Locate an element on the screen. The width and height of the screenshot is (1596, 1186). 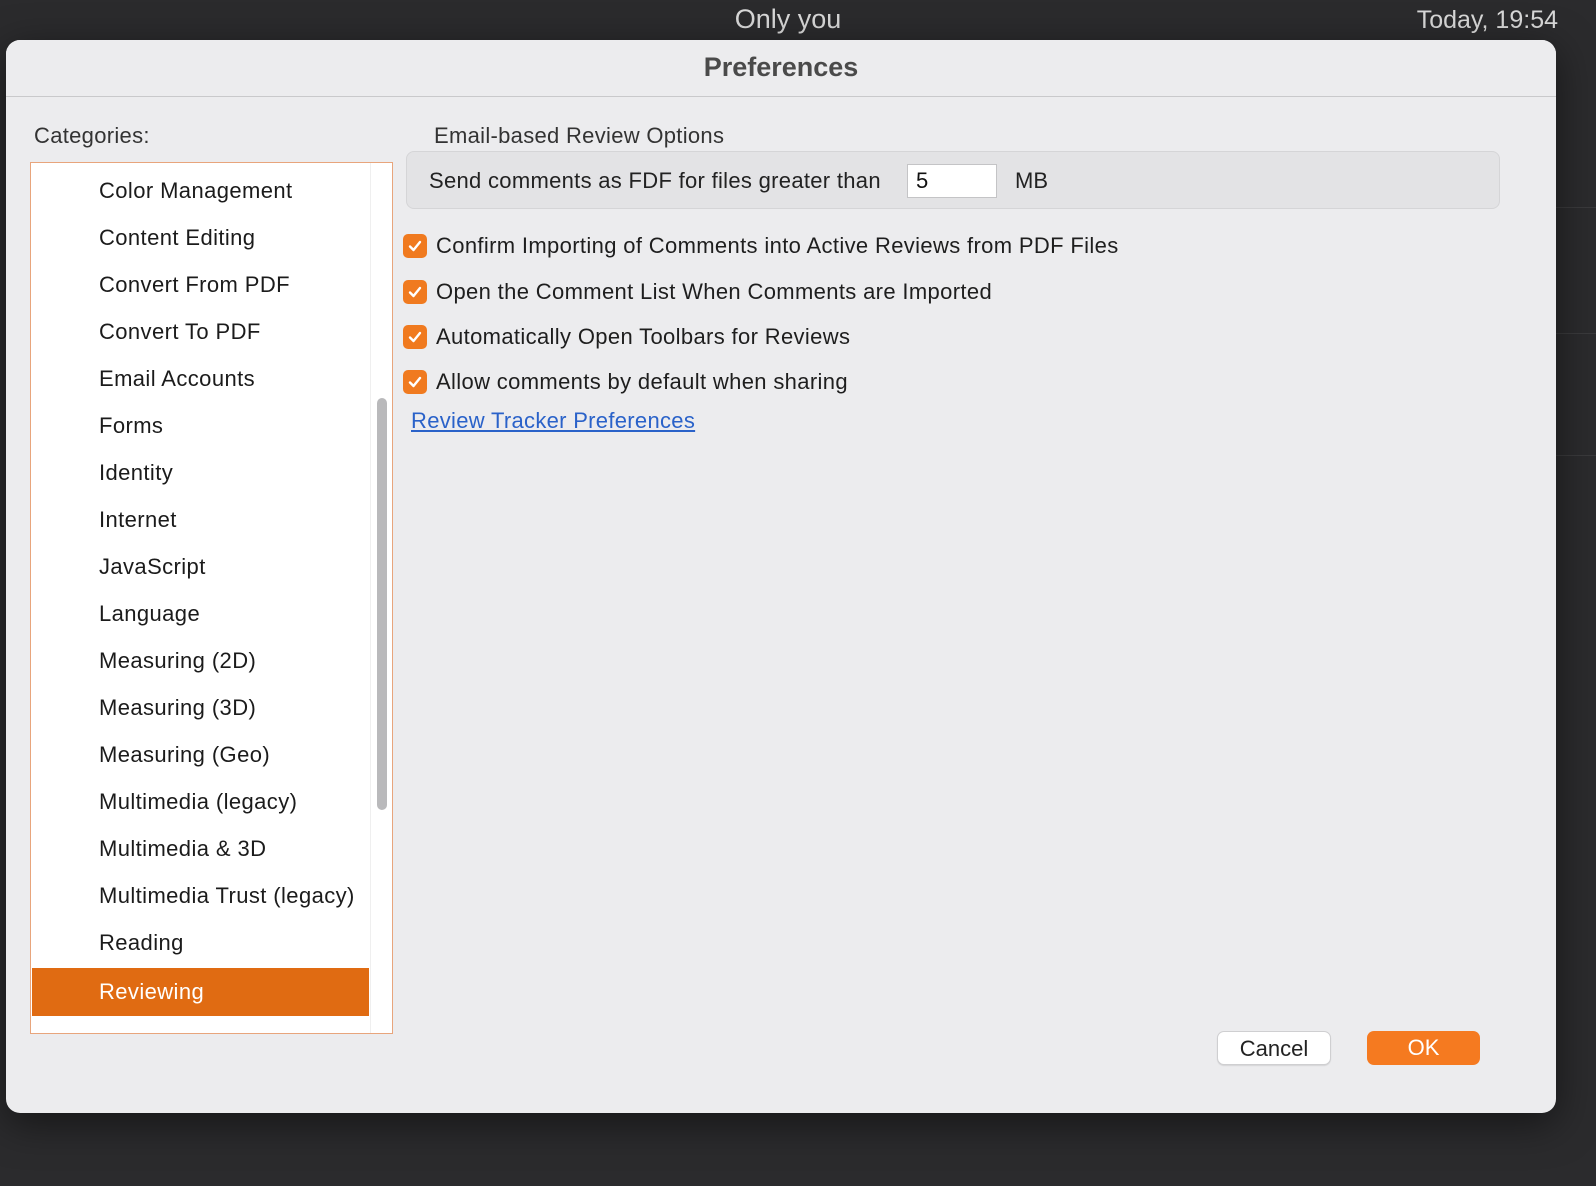
category-item-color-management: Color Management is located at coordinates (200, 191).